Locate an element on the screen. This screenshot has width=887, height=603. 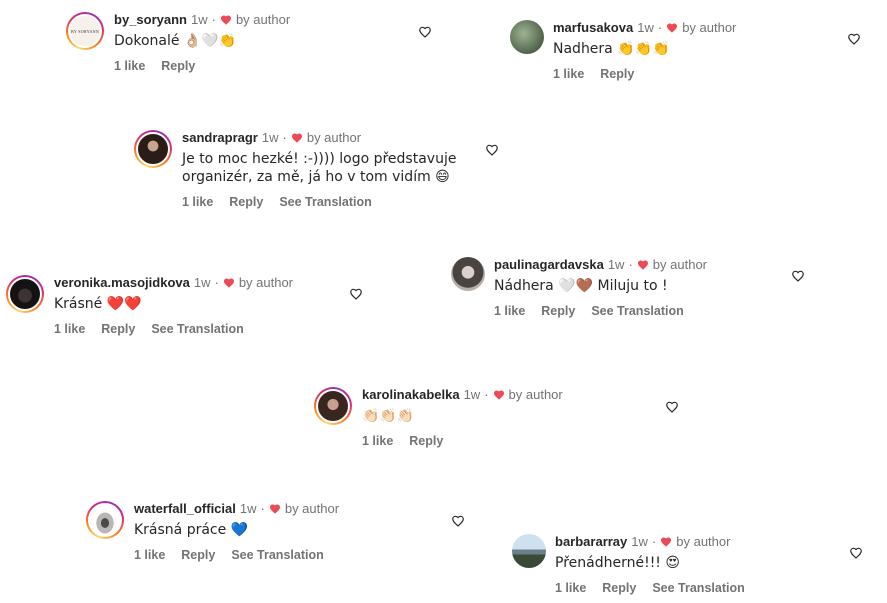
comment-text: Krásné ❤️❤️ is located at coordinates (98, 304).